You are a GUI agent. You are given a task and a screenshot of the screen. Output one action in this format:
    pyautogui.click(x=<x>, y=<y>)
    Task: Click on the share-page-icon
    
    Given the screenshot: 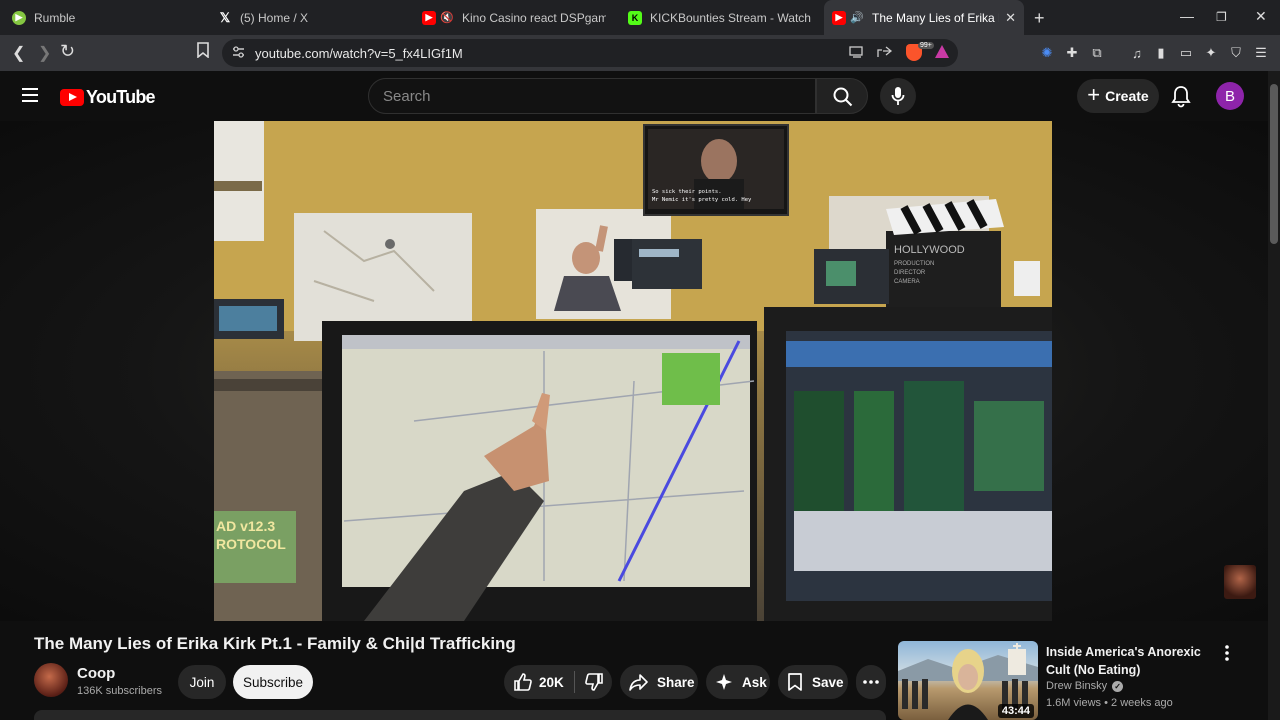 What is the action you would take?
    pyautogui.click(x=885, y=54)
    